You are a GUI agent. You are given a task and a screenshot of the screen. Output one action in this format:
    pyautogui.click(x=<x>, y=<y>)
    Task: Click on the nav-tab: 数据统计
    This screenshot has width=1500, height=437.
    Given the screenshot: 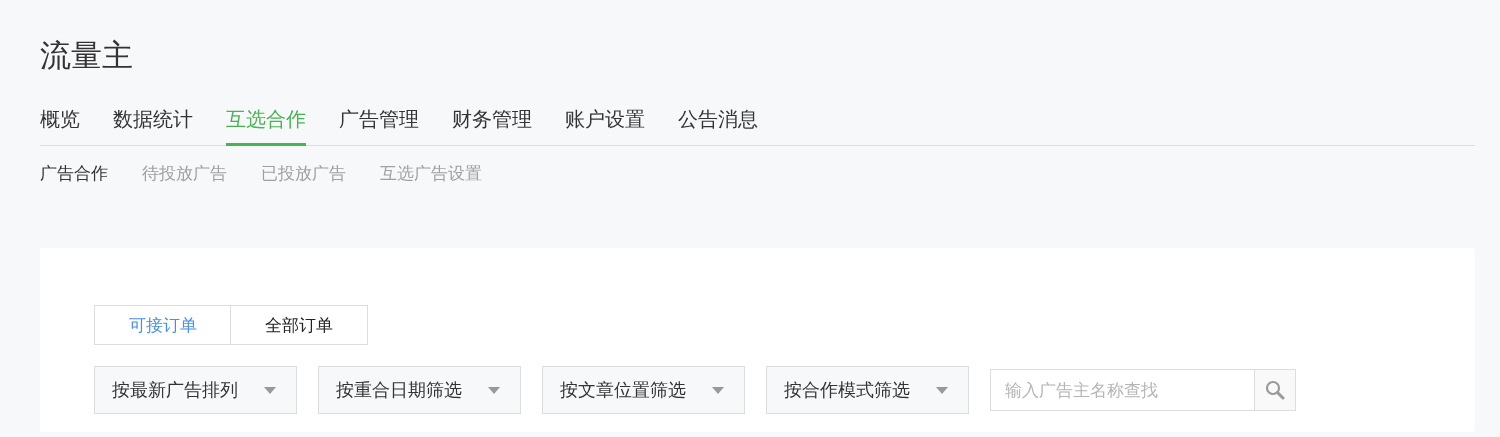 What is the action you would take?
    pyautogui.click(x=153, y=126)
    